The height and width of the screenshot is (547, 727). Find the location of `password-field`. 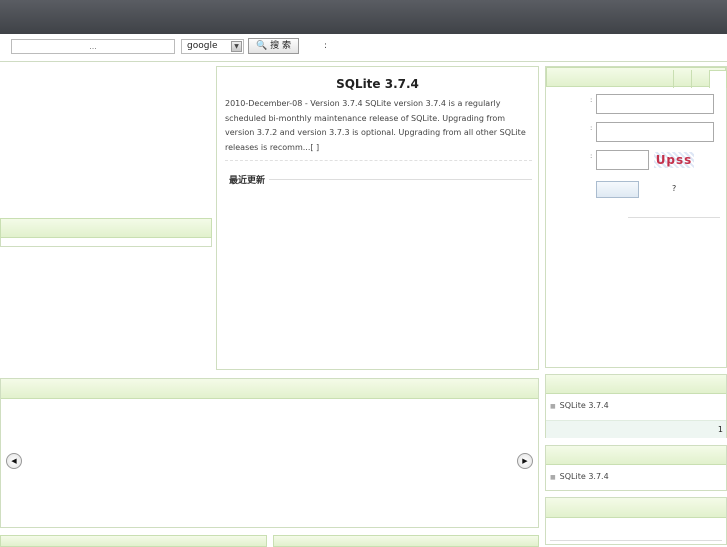

password-field is located at coordinates (655, 132).